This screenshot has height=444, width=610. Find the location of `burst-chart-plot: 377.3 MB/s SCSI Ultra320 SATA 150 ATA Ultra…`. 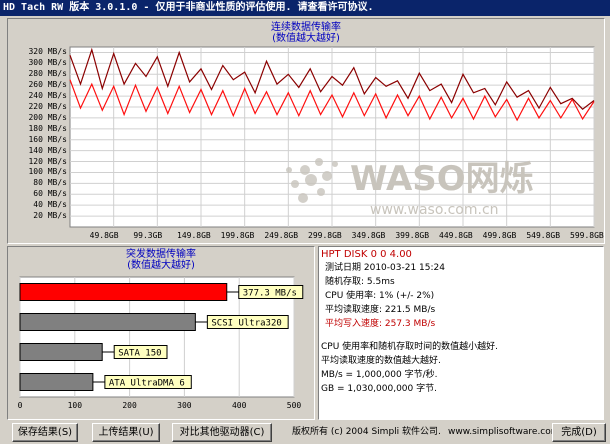

burst-chart-plot: 377.3 MB/s SCSI Ultra320 SATA 150 ATA Ultra… is located at coordinates (161, 337).